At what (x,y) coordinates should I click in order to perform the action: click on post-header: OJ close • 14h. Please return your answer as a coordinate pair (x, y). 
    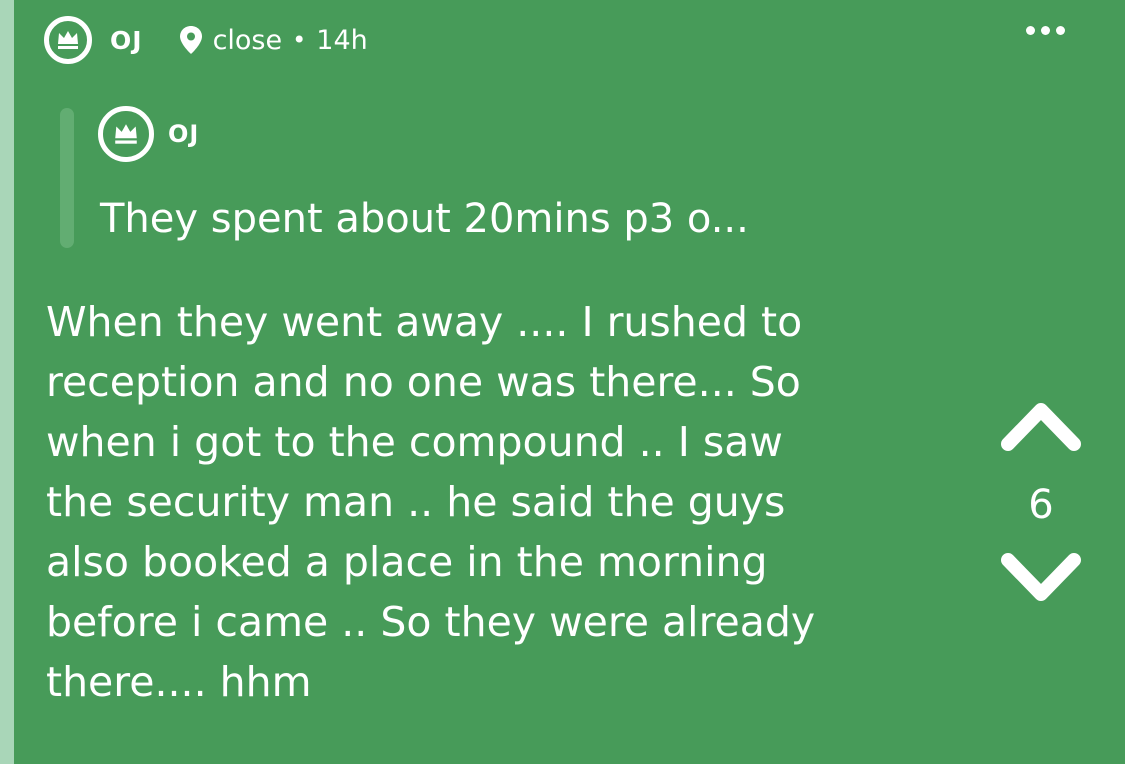
    Looking at the image, I should click on (206, 40).